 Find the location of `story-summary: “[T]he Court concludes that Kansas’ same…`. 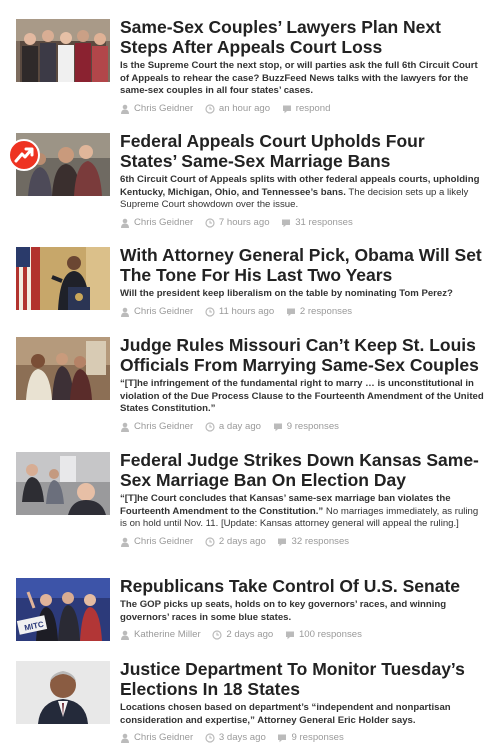

story-summary: “[T]he Court concludes that Kansas’ same… is located at coordinates (302, 512).